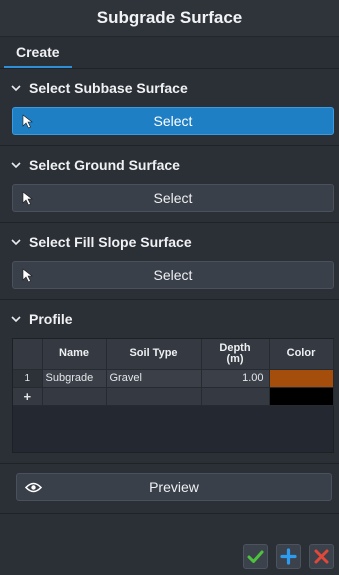 The image size is (339, 575). What do you see at coordinates (28, 396) in the screenshot?
I see `add-row-marker: +` at bounding box center [28, 396].